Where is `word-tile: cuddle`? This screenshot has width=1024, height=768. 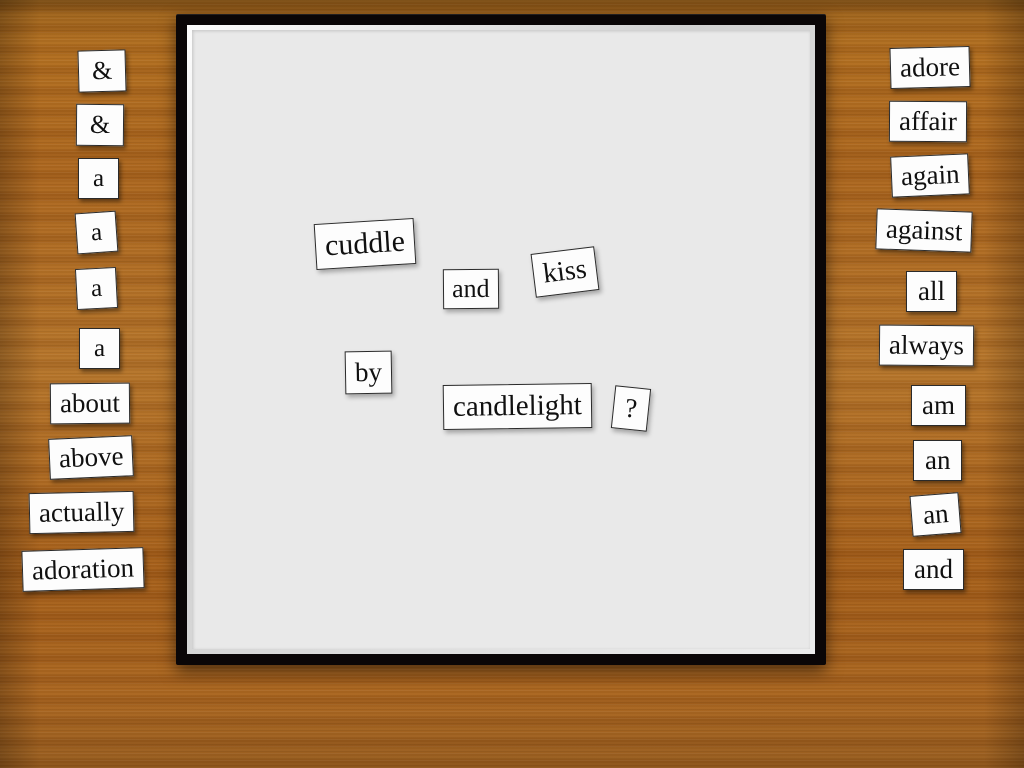
word-tile: cuddle is located at coordinates (365, 244).